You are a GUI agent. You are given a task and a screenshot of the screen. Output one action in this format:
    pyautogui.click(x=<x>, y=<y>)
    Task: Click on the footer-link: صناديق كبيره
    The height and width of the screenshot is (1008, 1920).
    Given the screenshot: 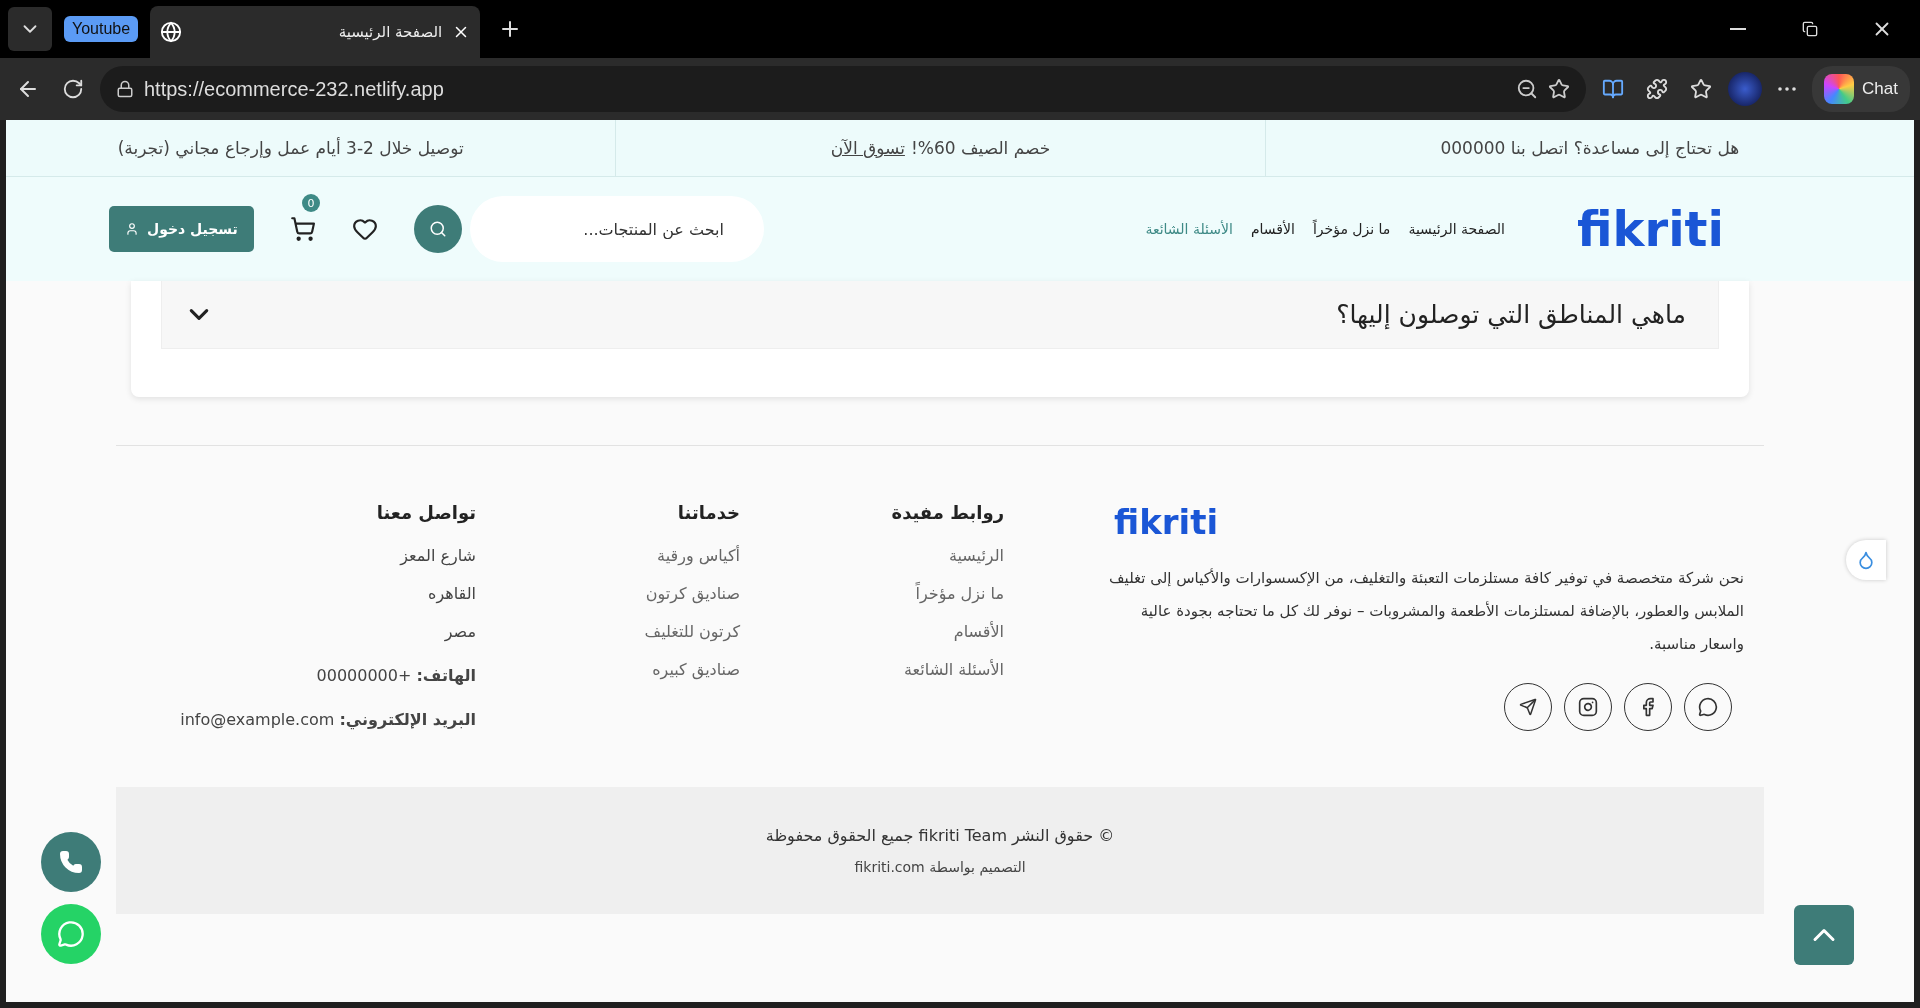 What is the action you would take?
    pyautogui.click(x=696, y=669)
    